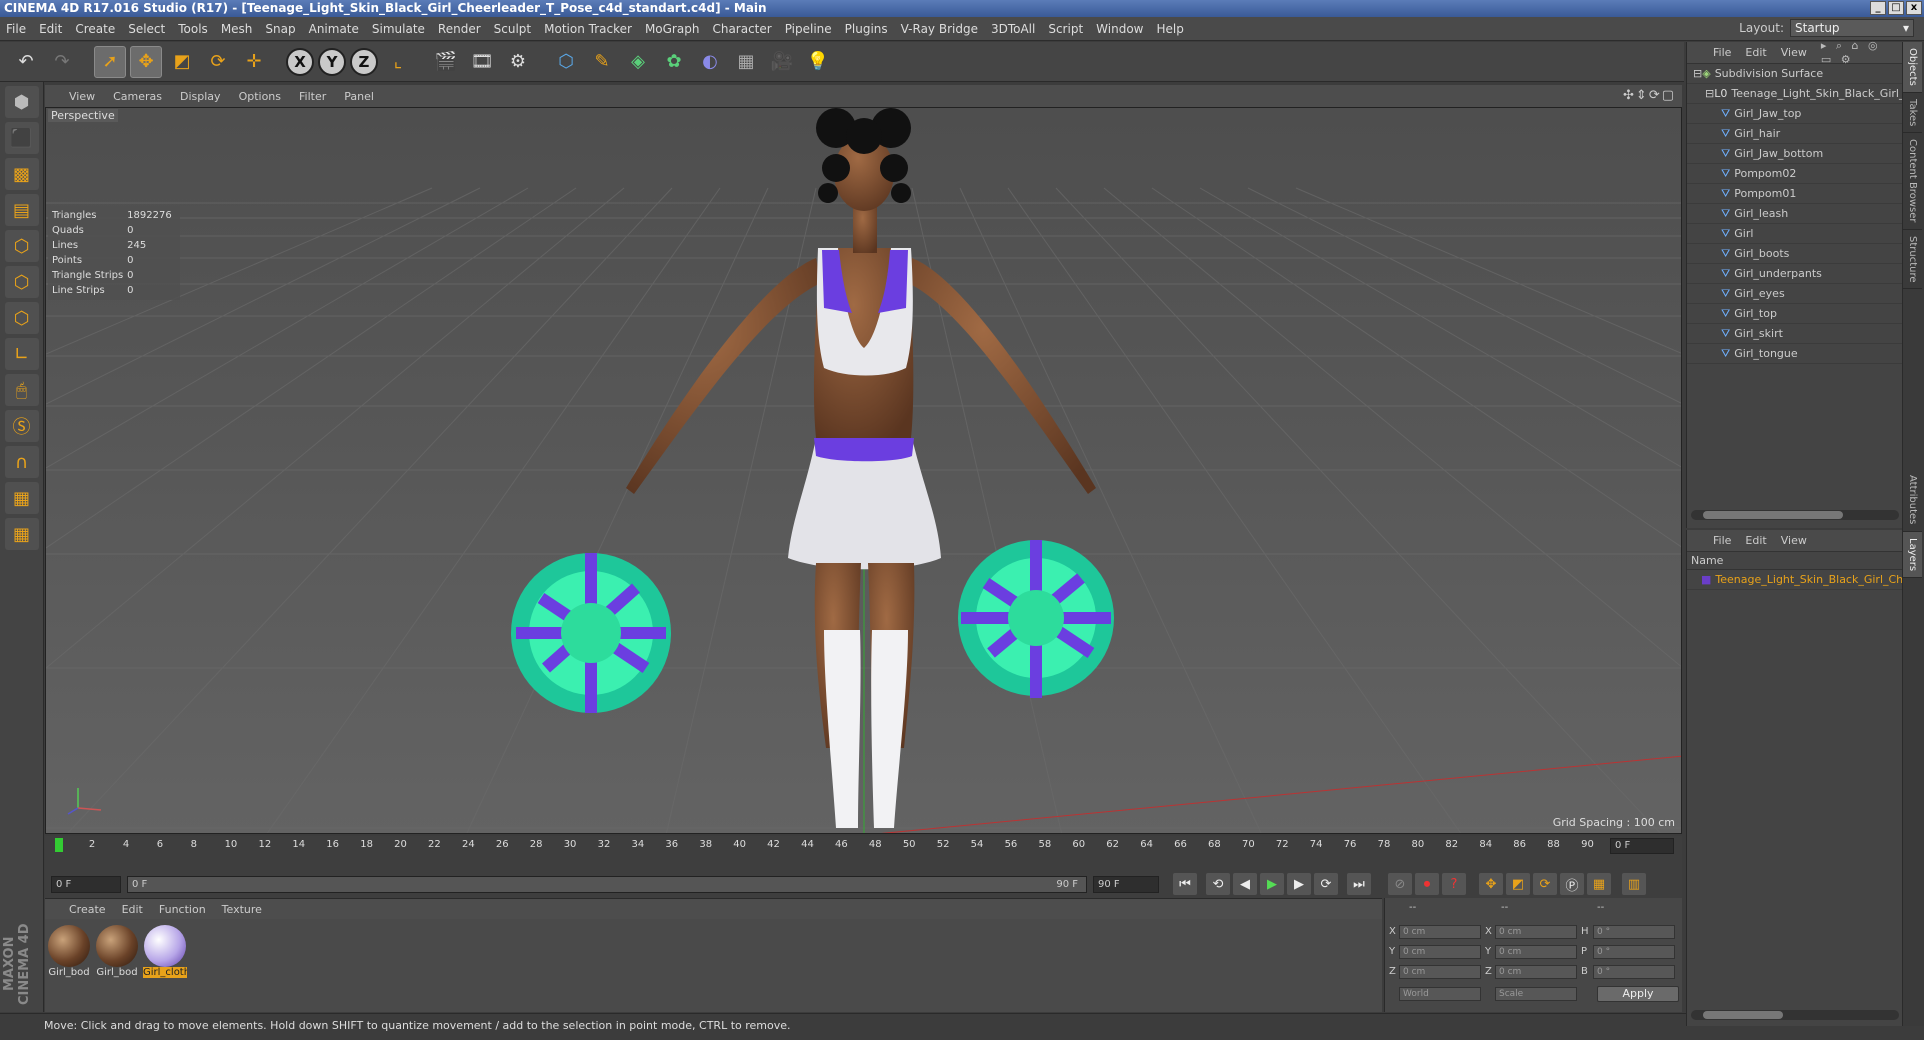  I want to click on deformer-icon: ◐, so click(710, 62).